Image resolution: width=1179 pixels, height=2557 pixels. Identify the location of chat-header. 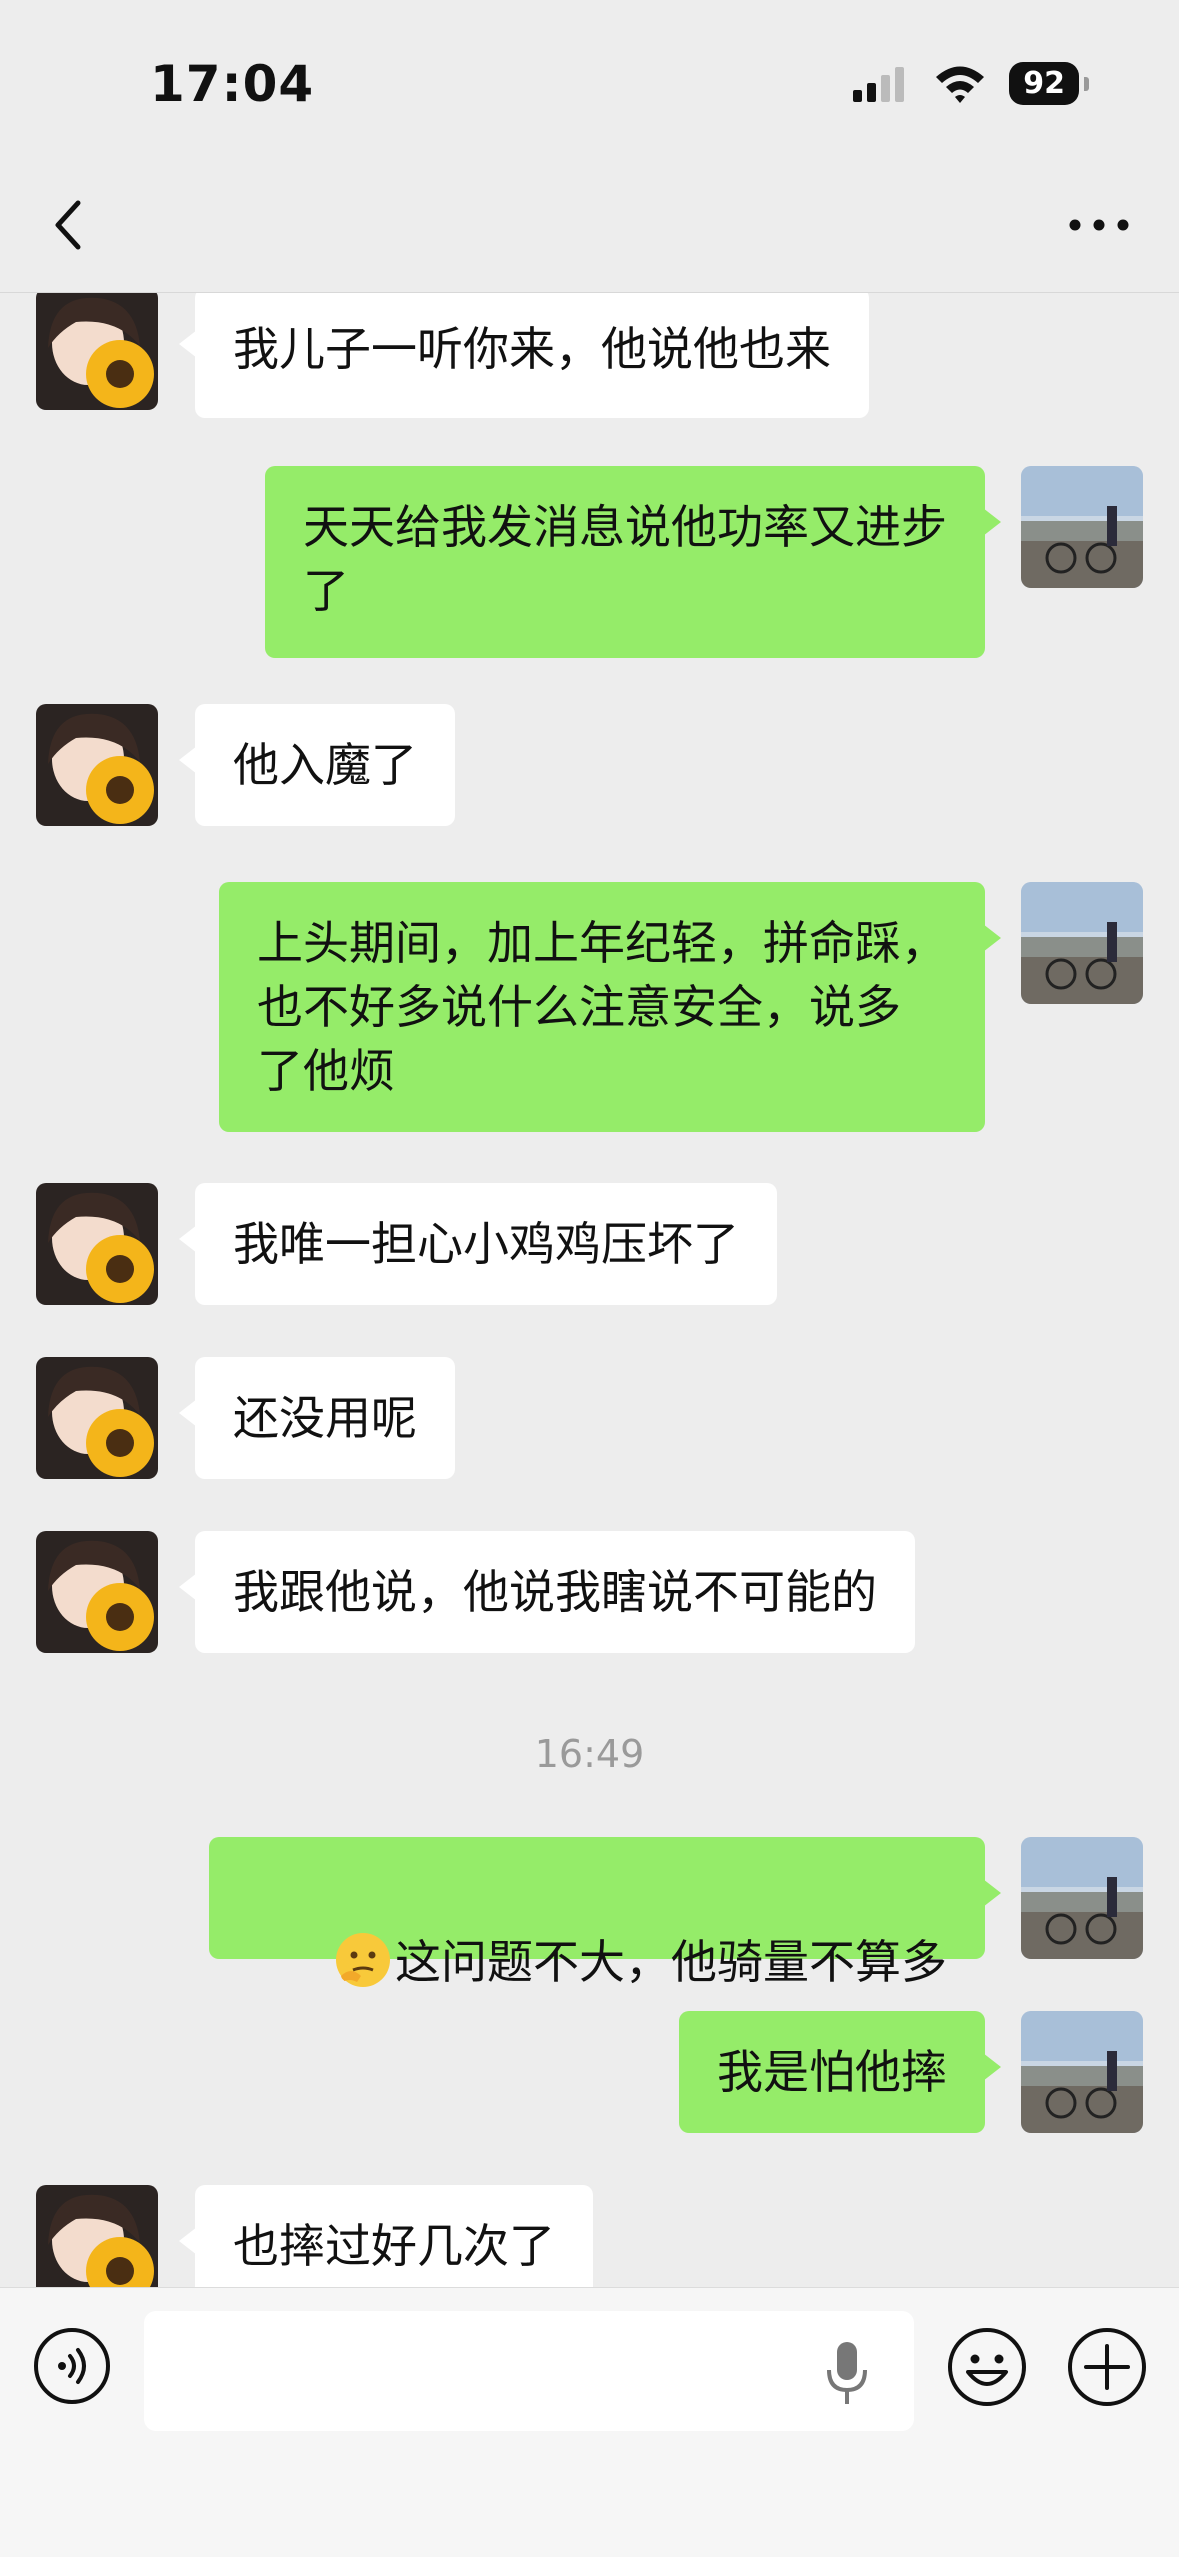
(589, 226).